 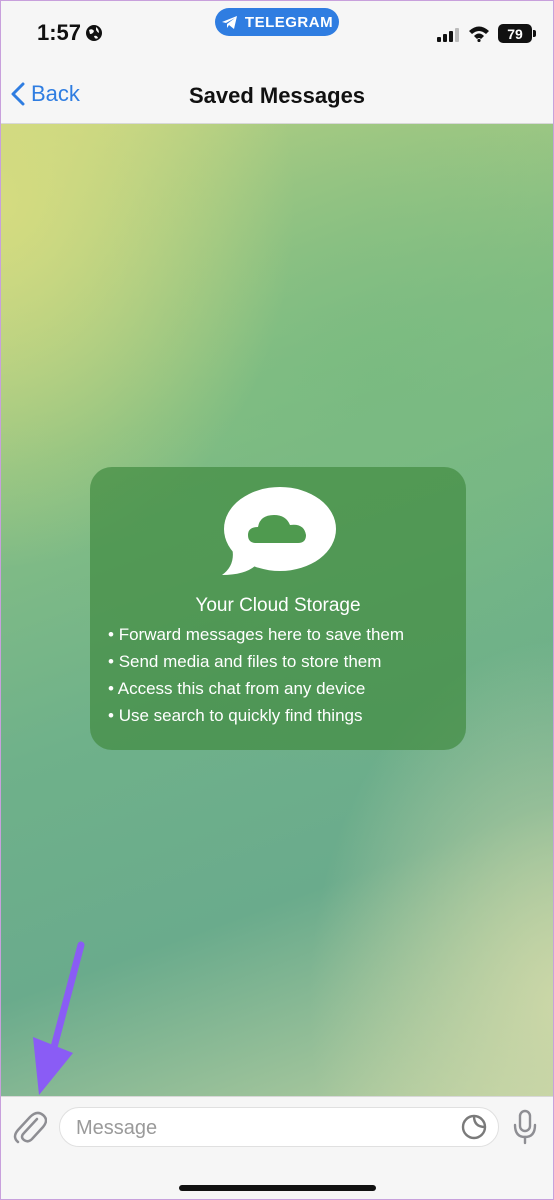 I want to click on status-bar: 1:57 TELEGRAM 79, so click(x=277, y=33).